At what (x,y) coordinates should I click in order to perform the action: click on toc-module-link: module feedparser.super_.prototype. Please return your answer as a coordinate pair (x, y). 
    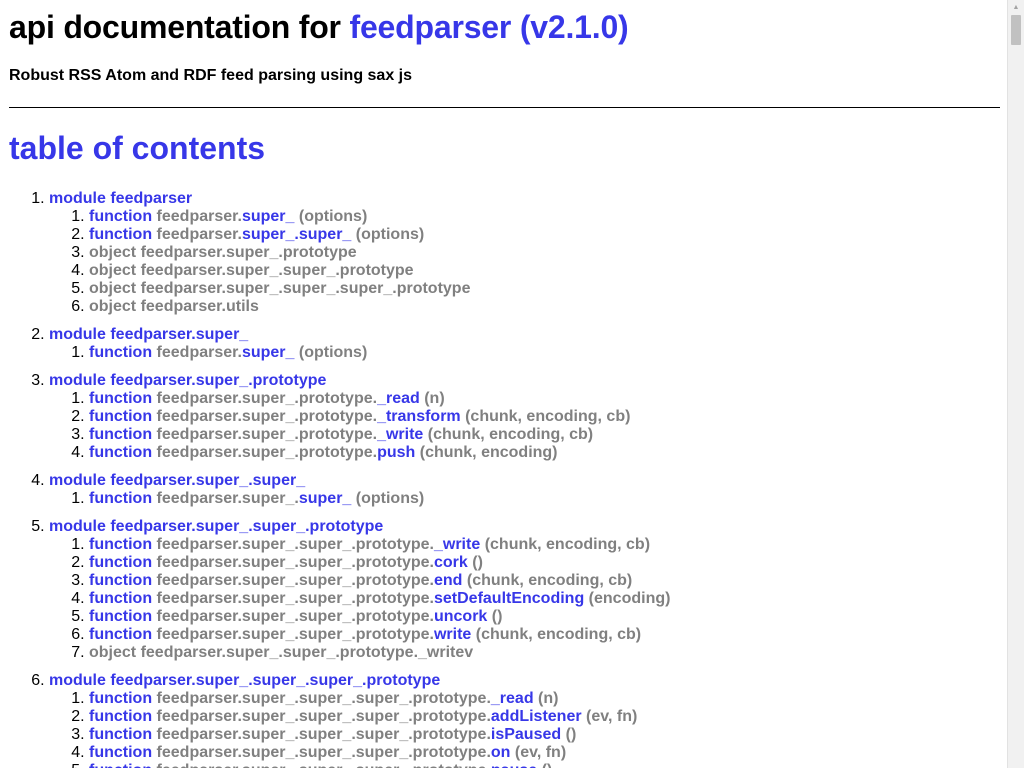
    Looking at the image, I should click on (187, 380).